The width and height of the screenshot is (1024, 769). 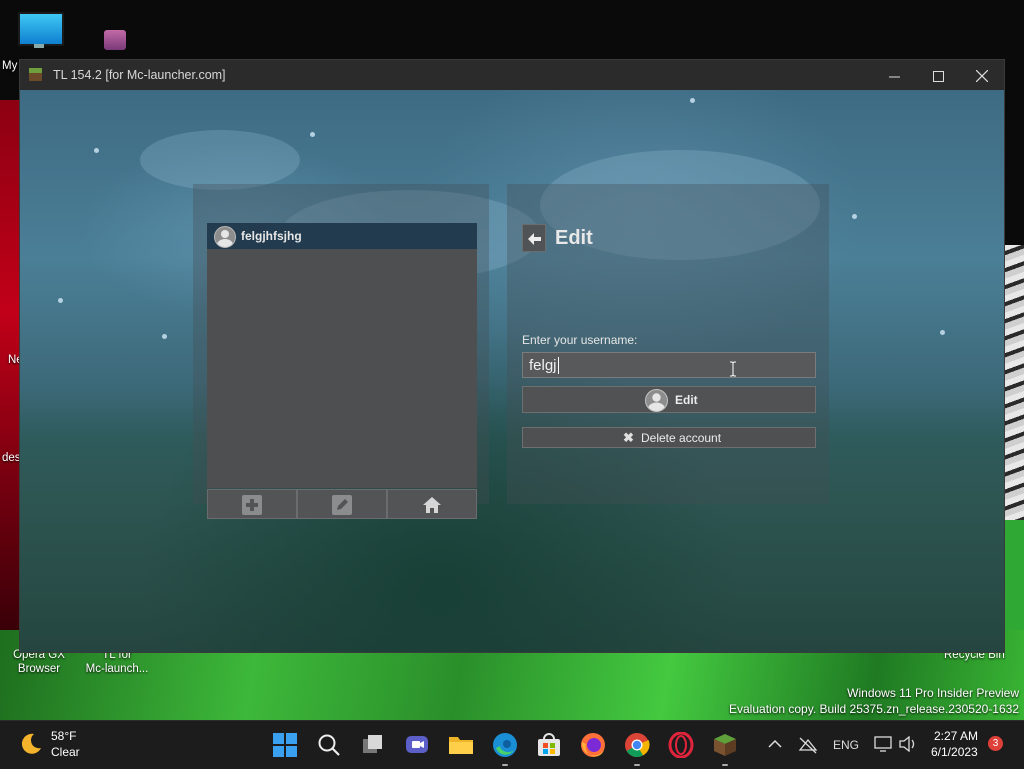 I want to click on window-titlebar: TL 154.2 [for Mc-launcher.com], so click(x=512, y=75).